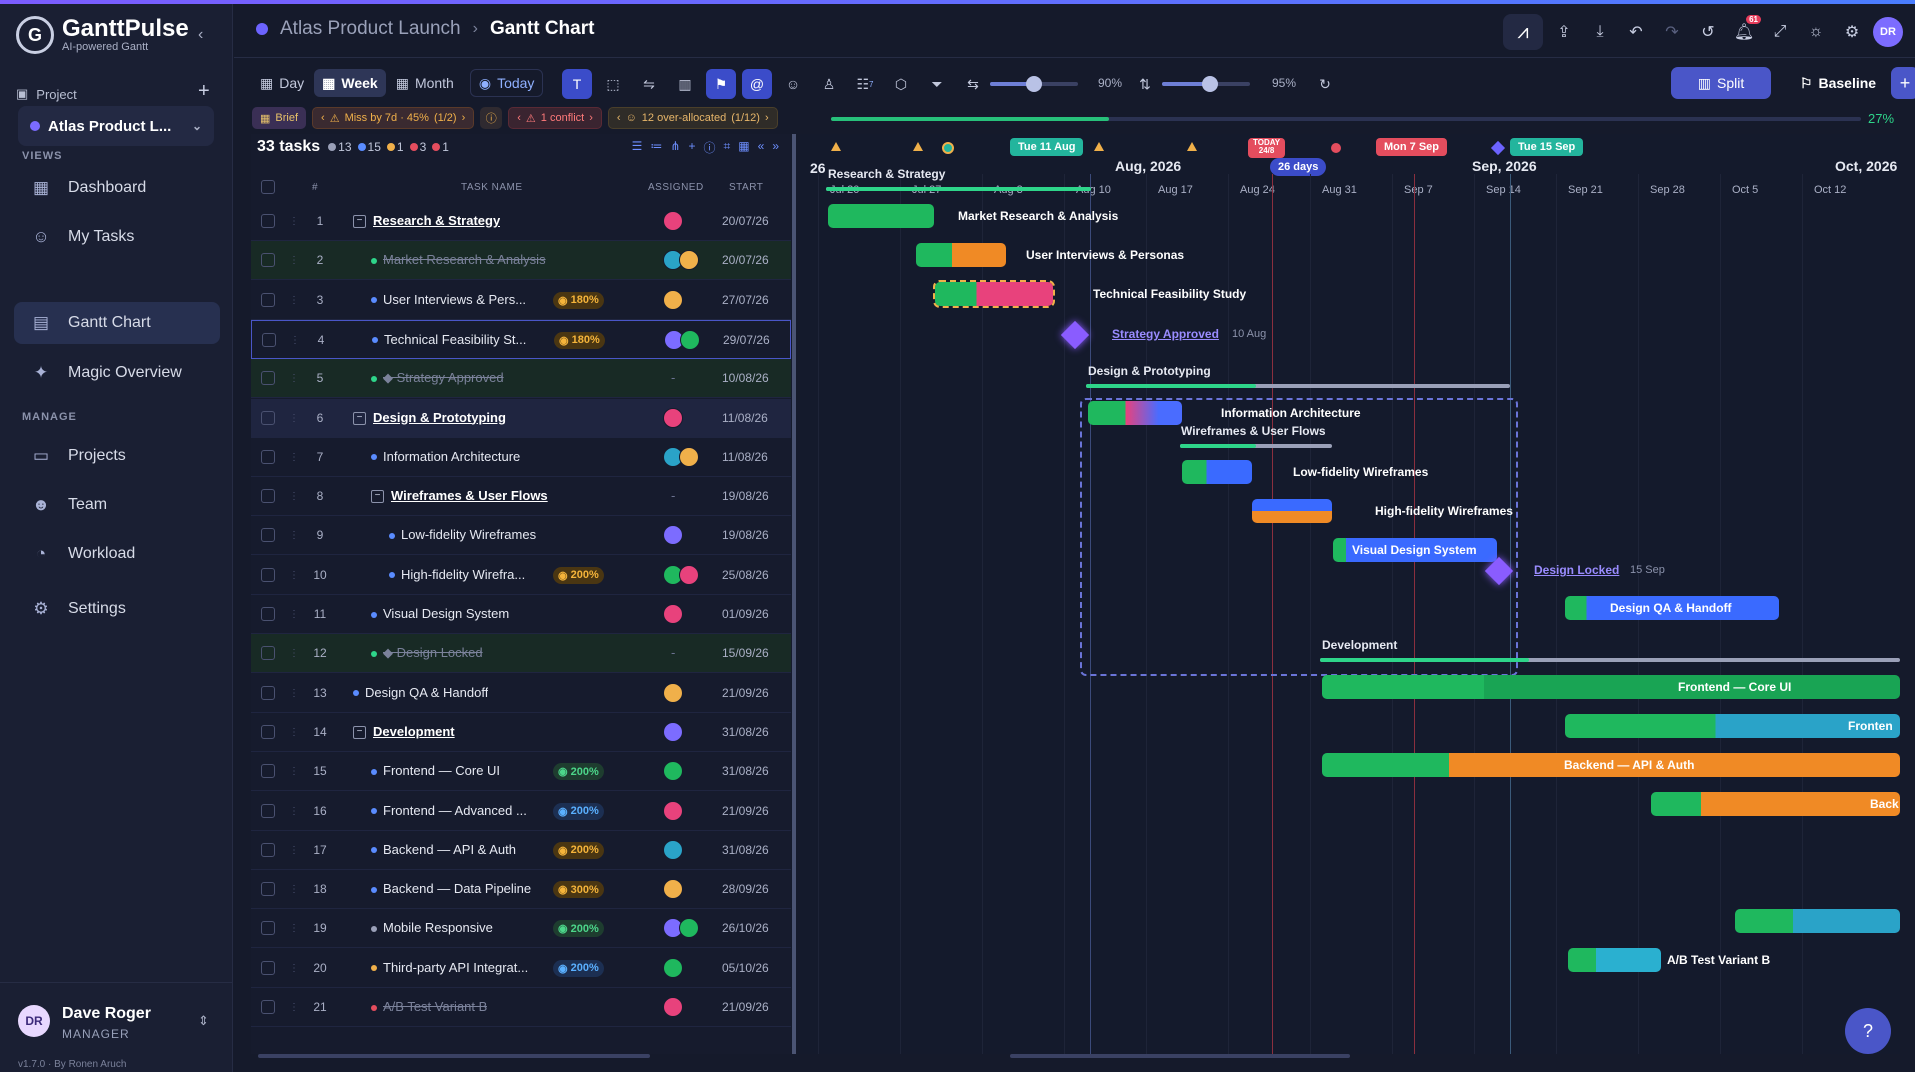  What do you see at coordinates (794, 594) in the screenshot?
I see `pane-splitter` at bounding box center [794, 594].